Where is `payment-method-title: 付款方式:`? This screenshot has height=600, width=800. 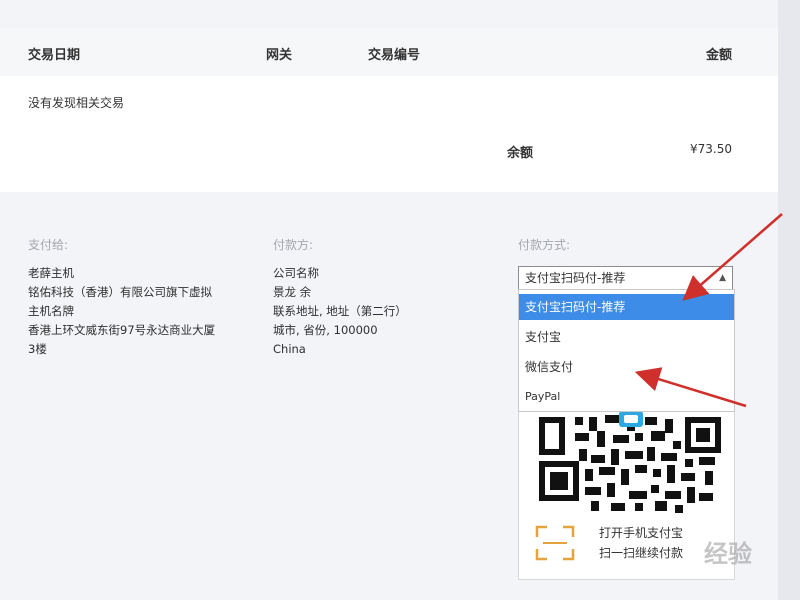 payment-method-title: 付款方式: is located at coordinates (544, 245).